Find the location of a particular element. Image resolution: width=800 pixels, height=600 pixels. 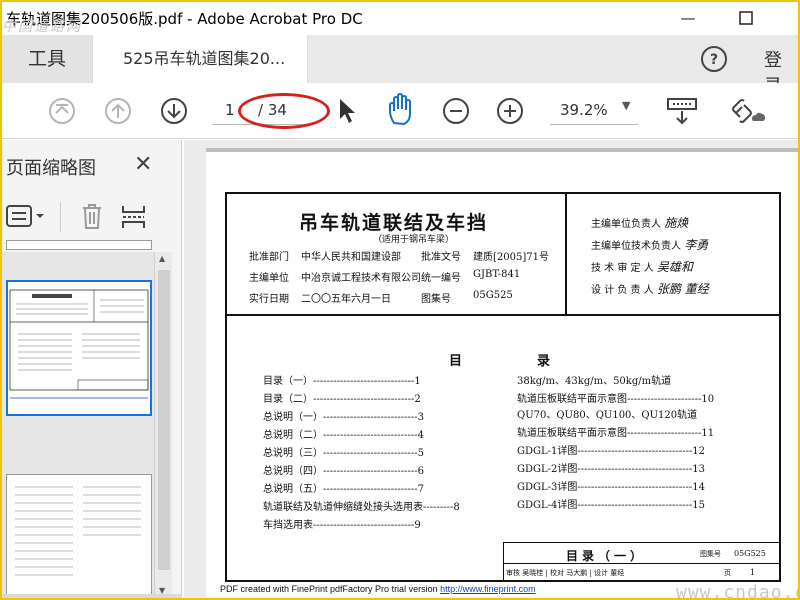

info-value: 中华人民共和国建设部 is located at coordinates (351, 257).